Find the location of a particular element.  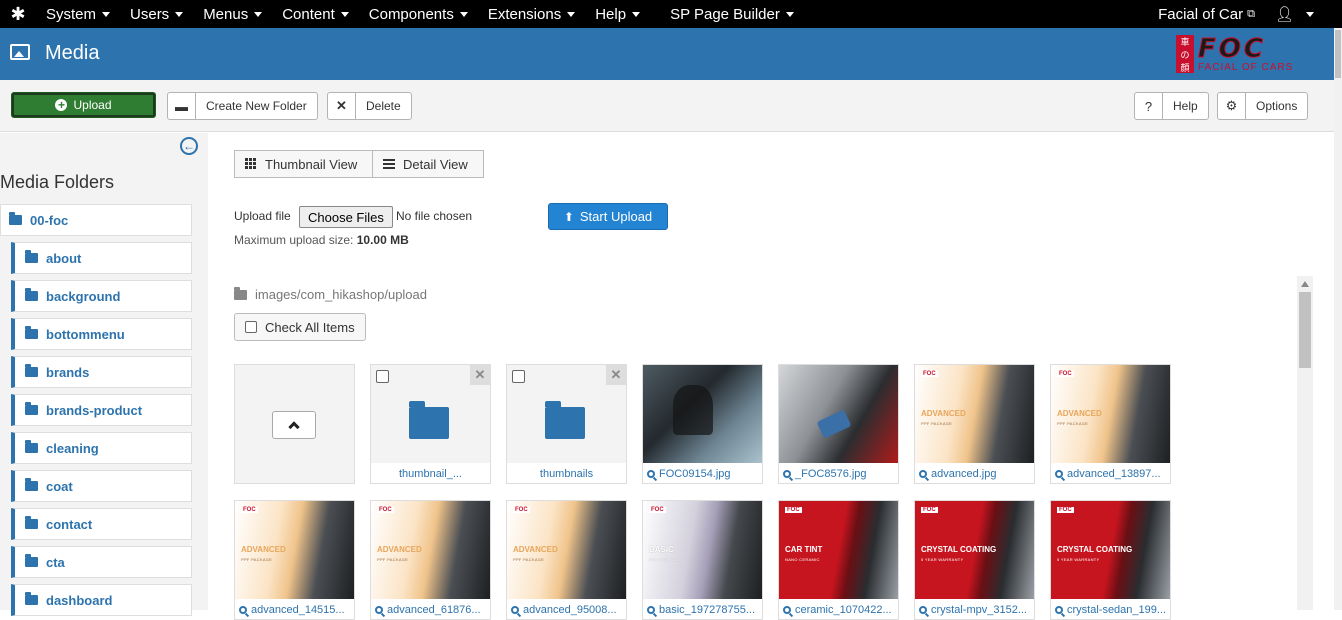

thumbnail-view-button: Thumbnail View is located at coordinates (303, 164).